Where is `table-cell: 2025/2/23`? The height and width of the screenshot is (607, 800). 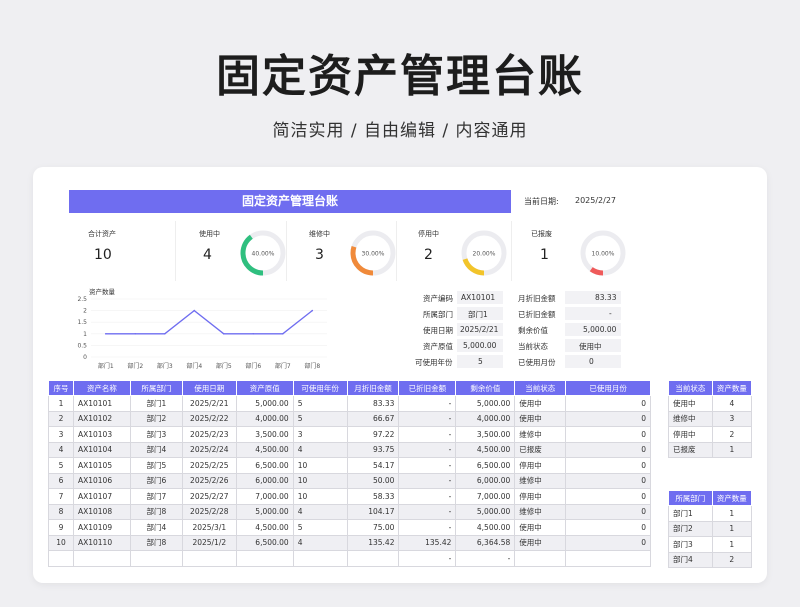 table-cell: 2025/2/23 is located at coordinates (209, 434).